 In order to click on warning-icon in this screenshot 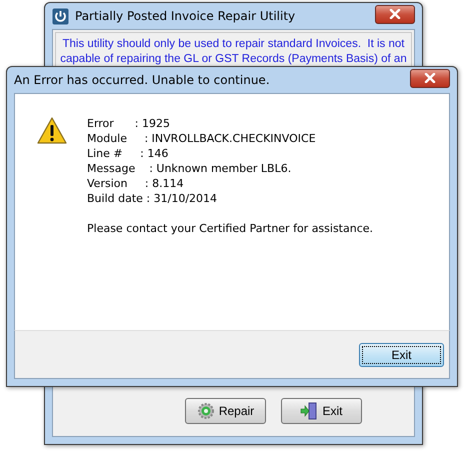, I will do `click(52, 131)`.